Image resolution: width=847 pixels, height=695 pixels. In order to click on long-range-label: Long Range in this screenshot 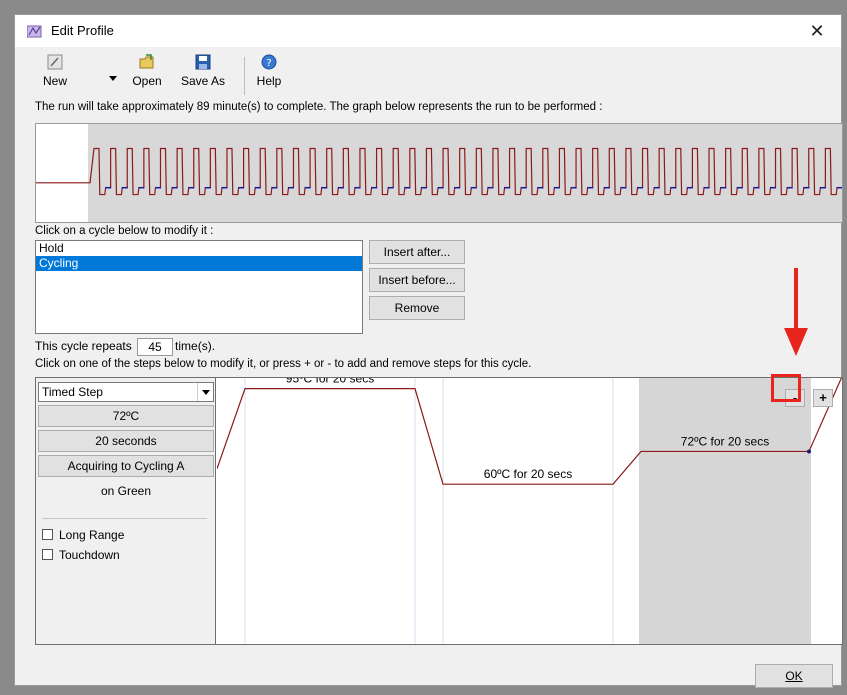, I will do `click(92, 535)`.